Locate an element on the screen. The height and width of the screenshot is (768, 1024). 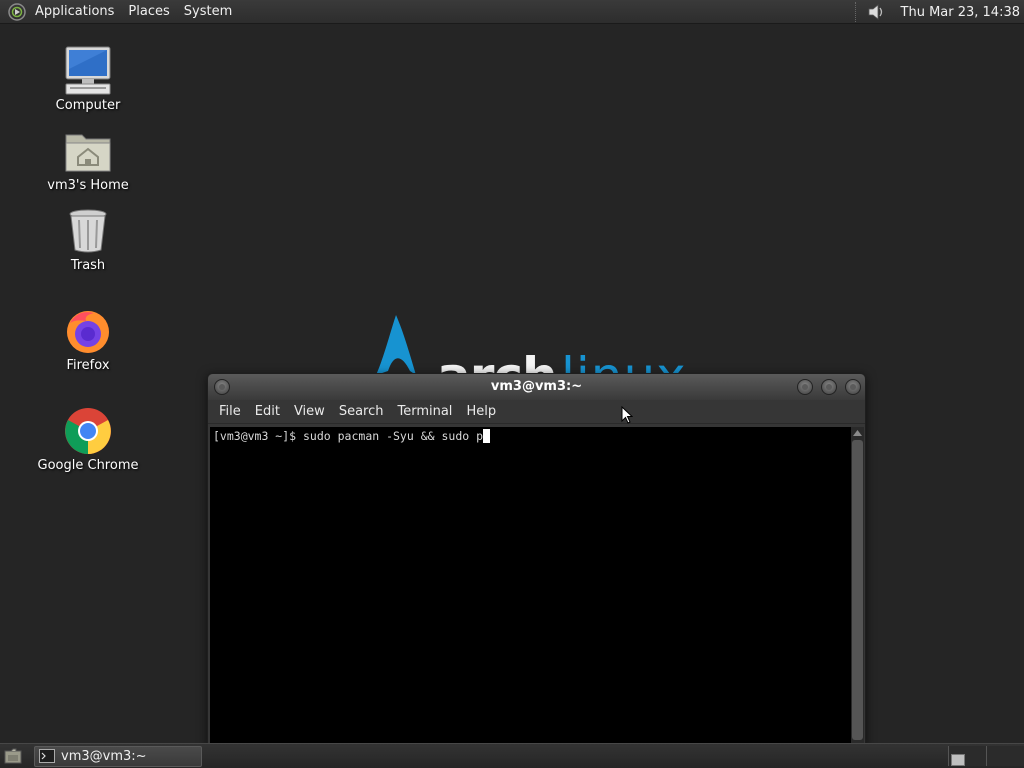
terminal-menubar: File Edit View Search Terminal Help is located at coordinates (536, 412).